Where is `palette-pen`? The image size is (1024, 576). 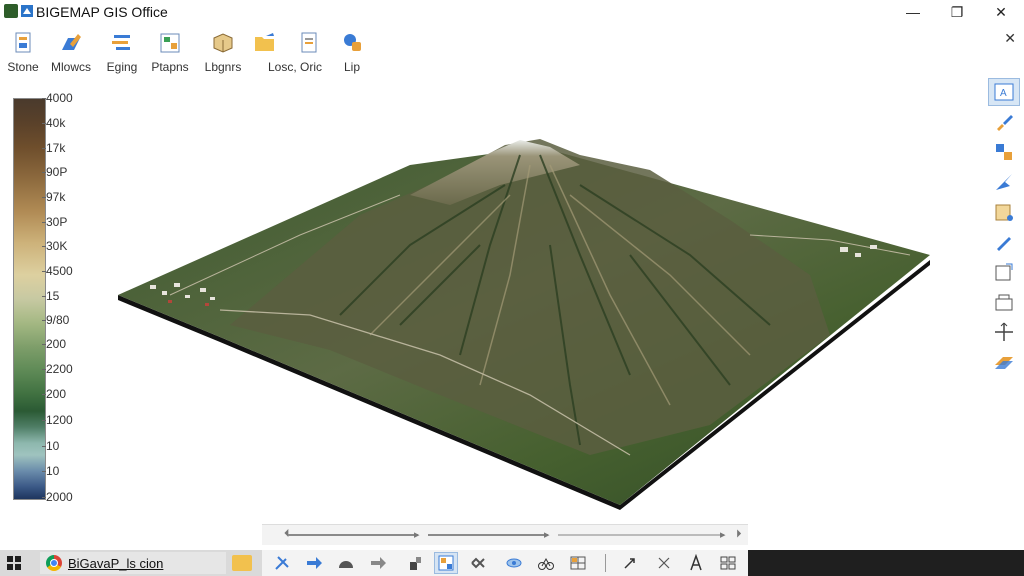 palette-pen is located at coordinates (1004, 242).